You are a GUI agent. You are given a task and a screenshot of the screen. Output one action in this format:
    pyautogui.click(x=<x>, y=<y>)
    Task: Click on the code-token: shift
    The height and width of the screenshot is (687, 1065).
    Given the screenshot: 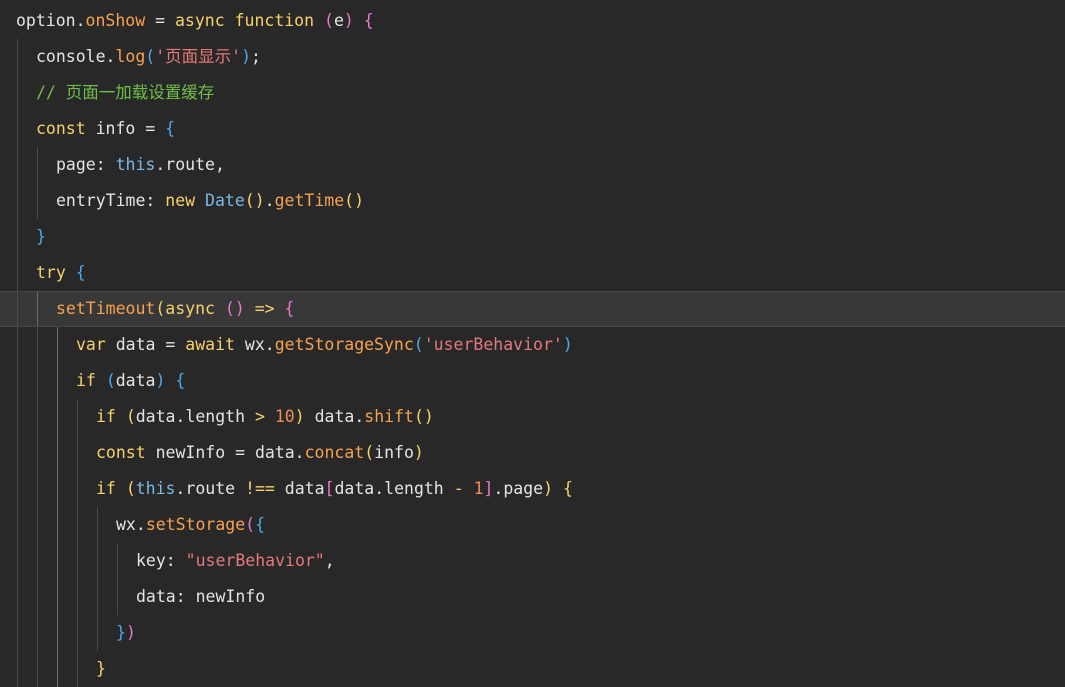 What is the action you would take?
    pyautogui.click(x=389, y=416)
    